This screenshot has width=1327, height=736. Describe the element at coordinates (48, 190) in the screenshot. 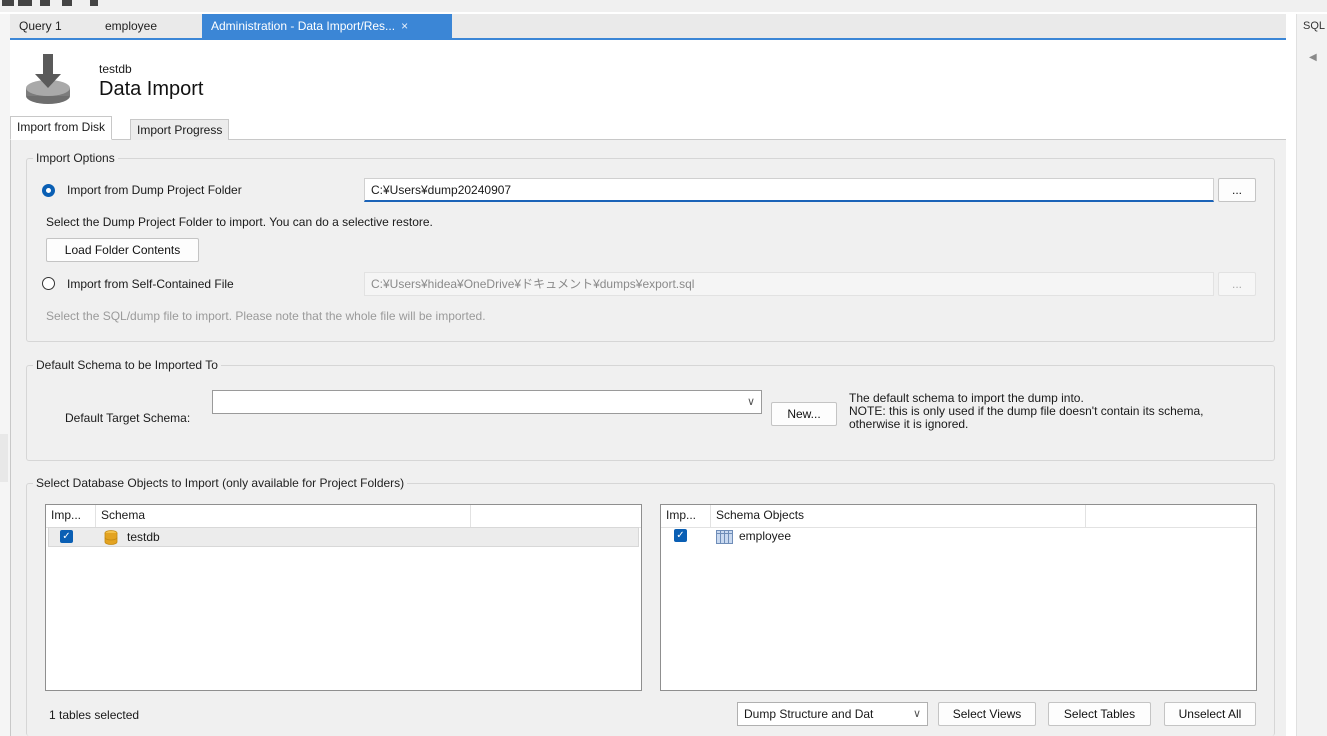

I see `dump-folder-radio` at that location.